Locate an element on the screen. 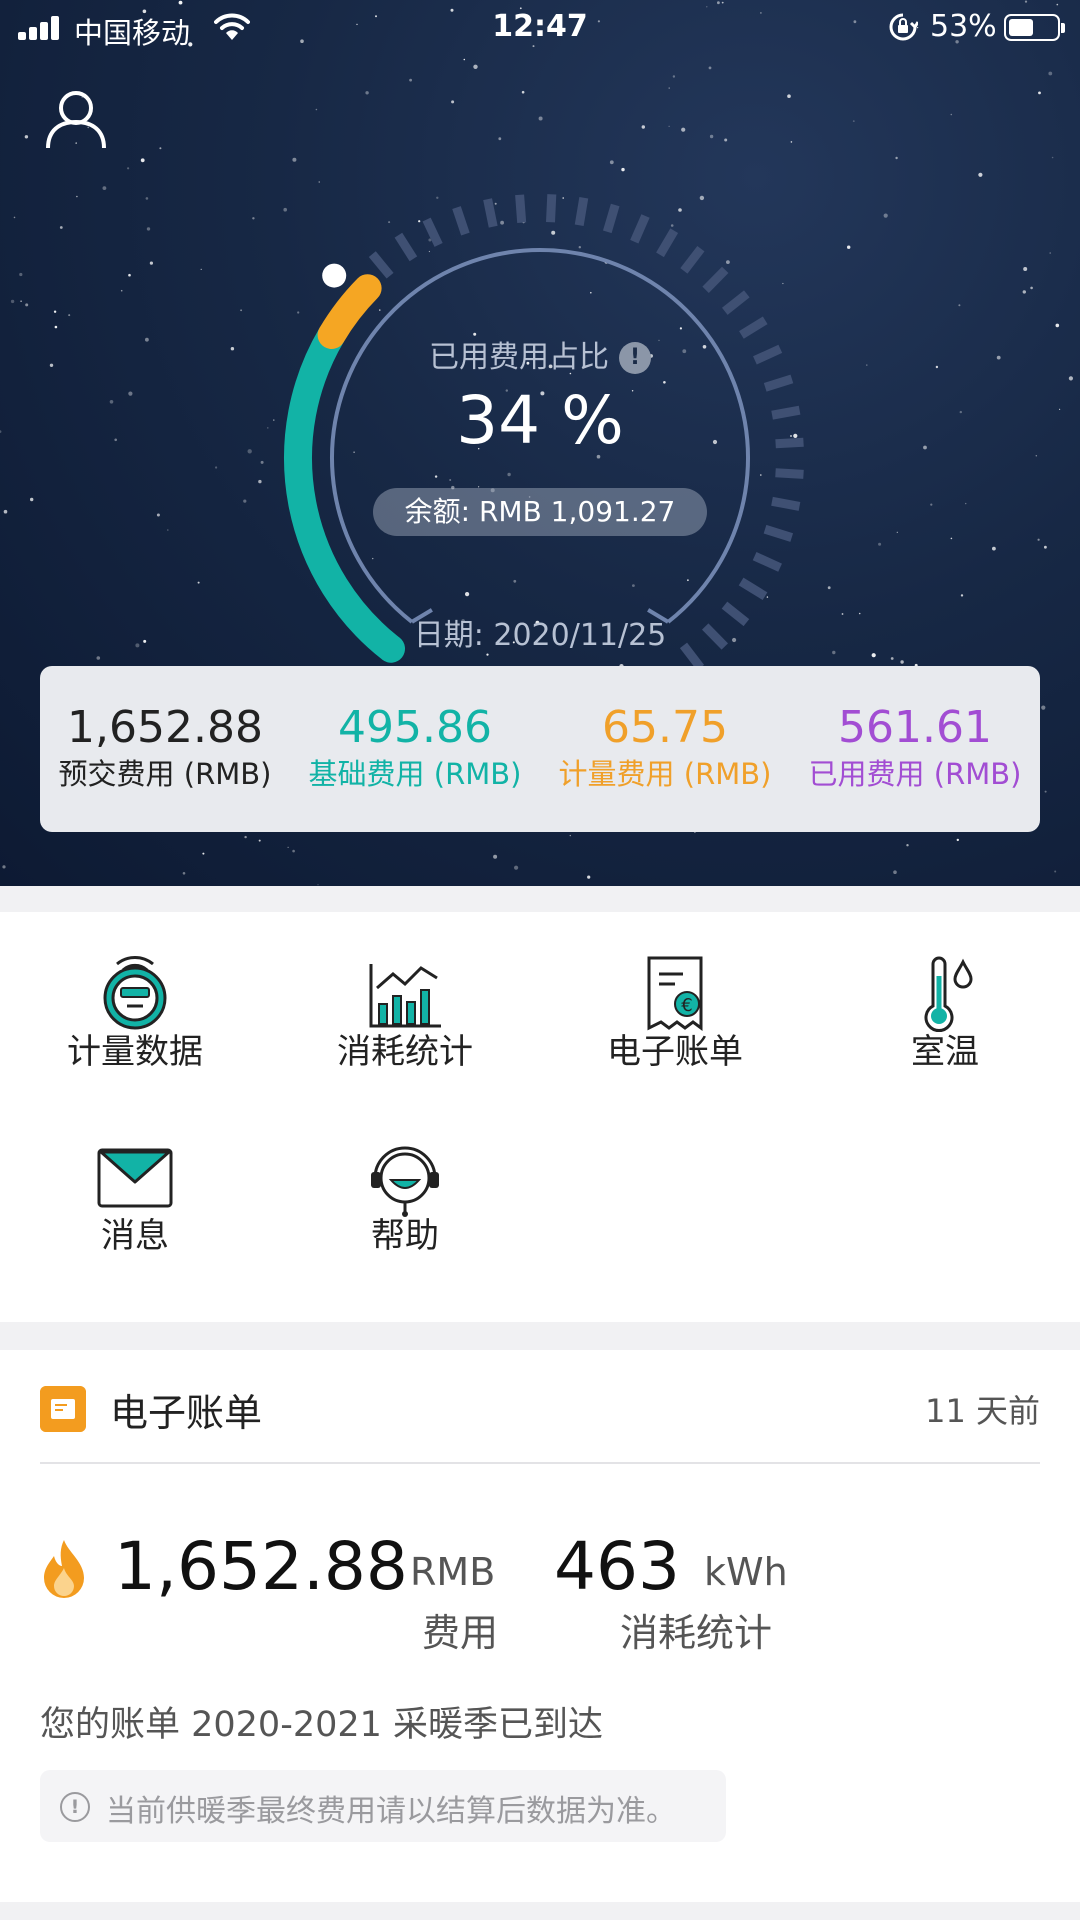 This screenshot has height=1920, width=1080. bill-notice: ! 当前供暖季最终费用请以结算后数据为准。 is located at coordinates (383, 1806).